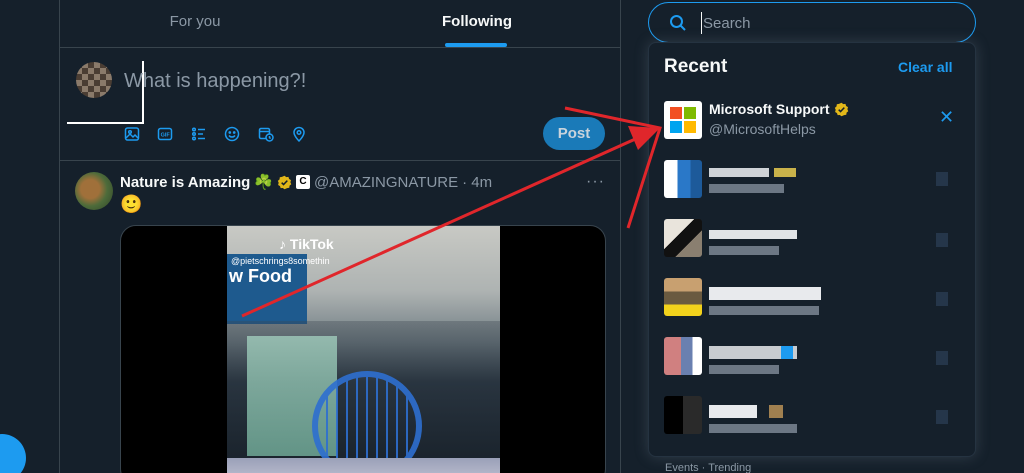  I want to click on shamrock-icon: ☘️, so click(263, 182).